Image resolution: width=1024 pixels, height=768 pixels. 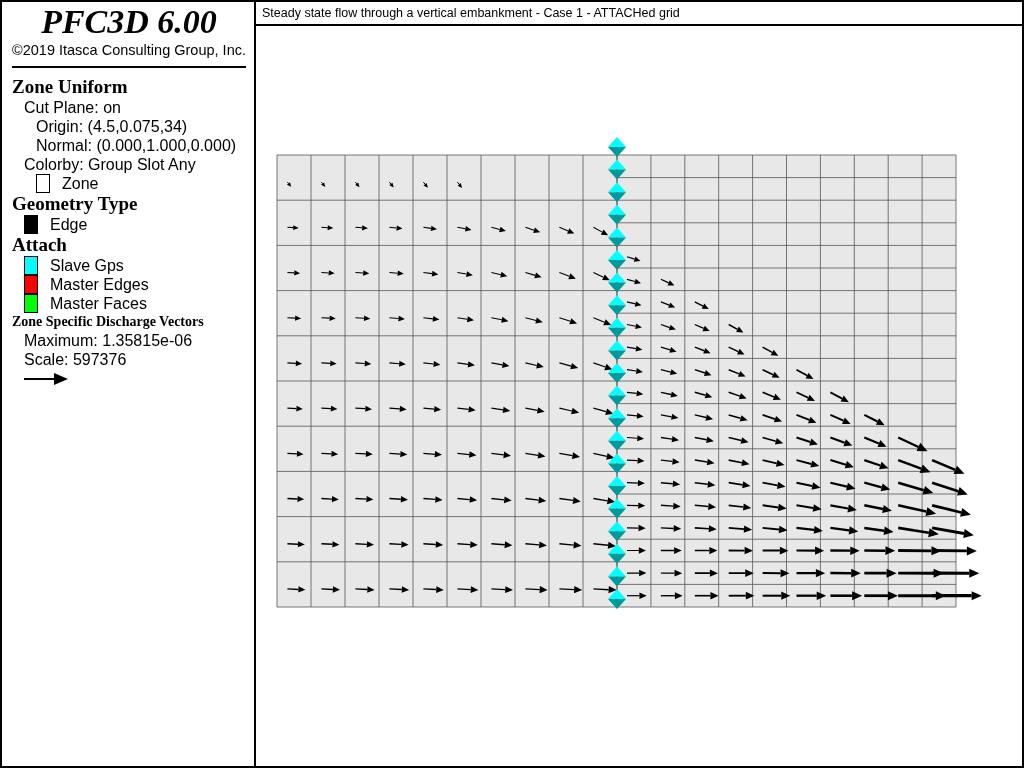 What do you see at coordinates (99, 284) in the screenshot?
I see `legend-label: Master Edges` at bounding box center [99, 284].